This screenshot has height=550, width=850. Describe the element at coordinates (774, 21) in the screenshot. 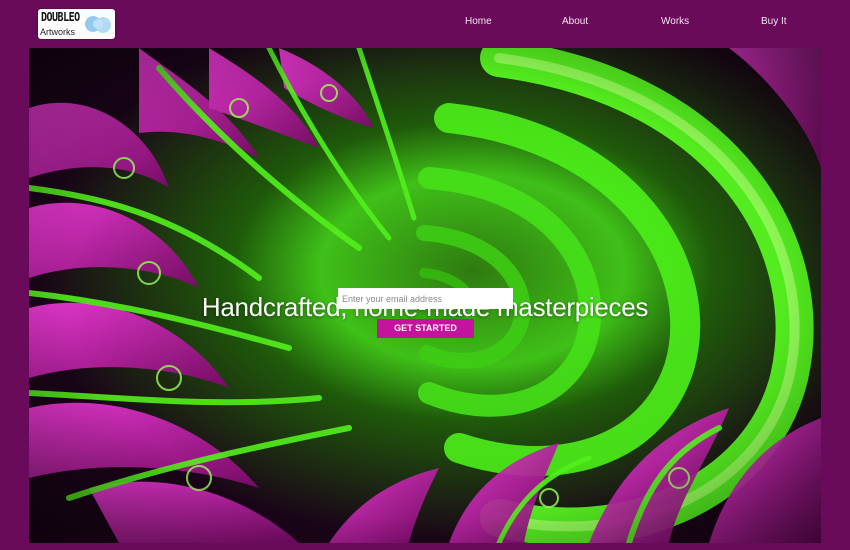

I see `nav-buy-it: Buy It` at that location.